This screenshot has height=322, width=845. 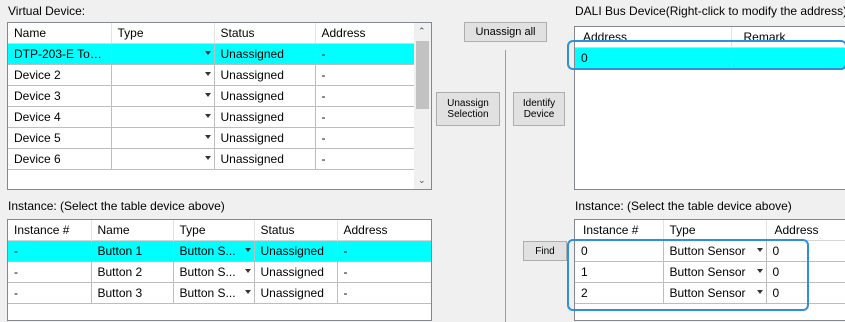 What do you see at coordinates (619, 251) in the screenshot?
I see `instance-number-cell: 0` at bounding box center [619, 251].